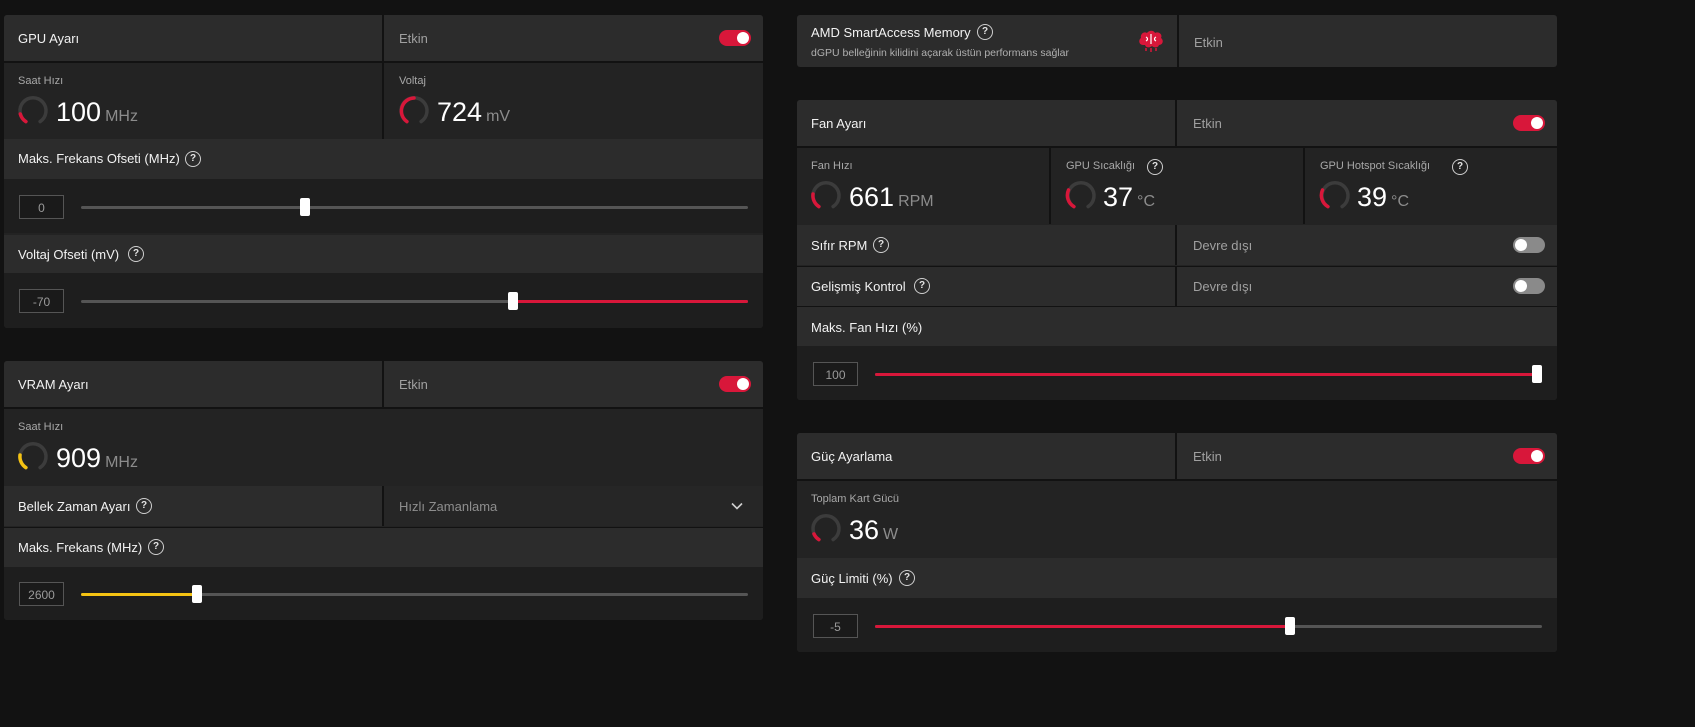 The height and width of the screenshot is (727, 1695). What do you see at coordinates (383, 254) in the screenshot?
I see `voltage-offset-header: Voltaj Ofseti (mV) ?` at bounding box center [383, 254].